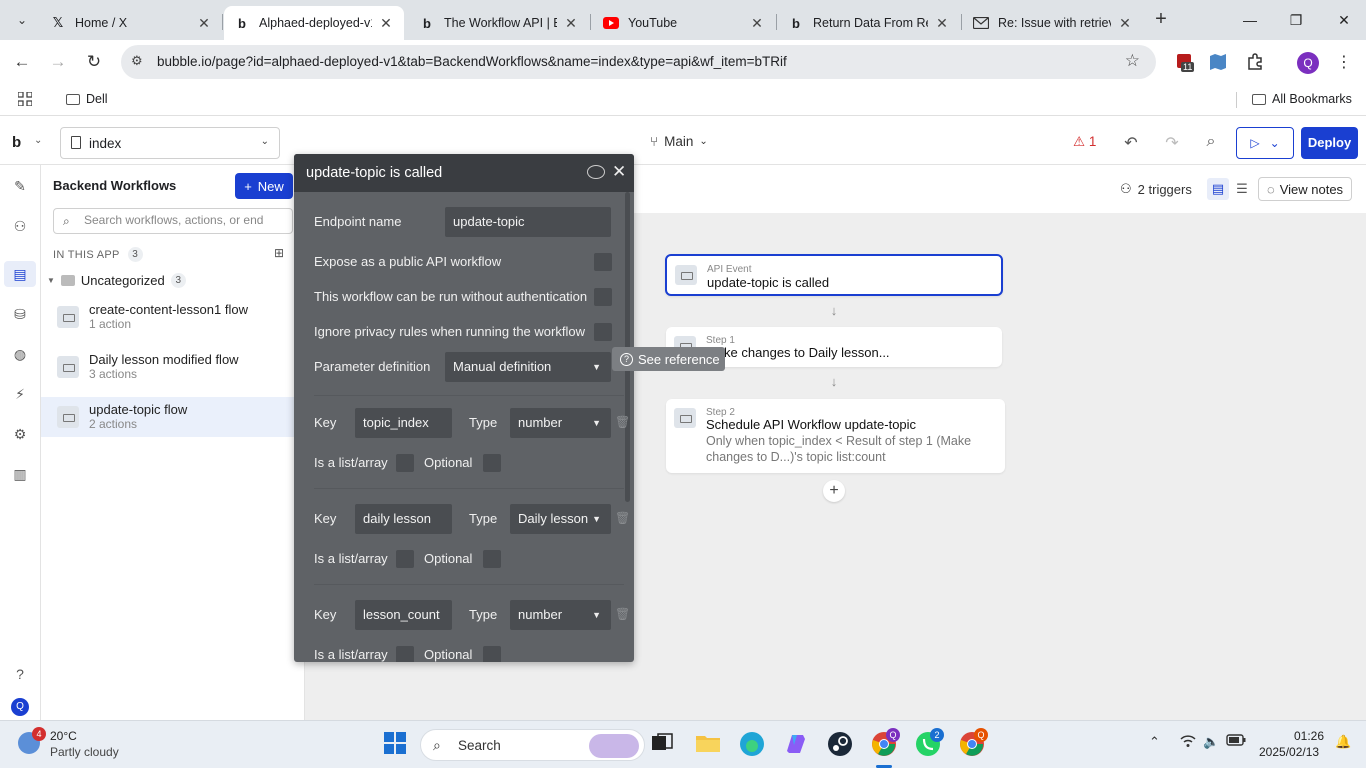  Describe the element at coordinates (1250, 20) in the screenshot. I see `minimize-icon: —` at that location.